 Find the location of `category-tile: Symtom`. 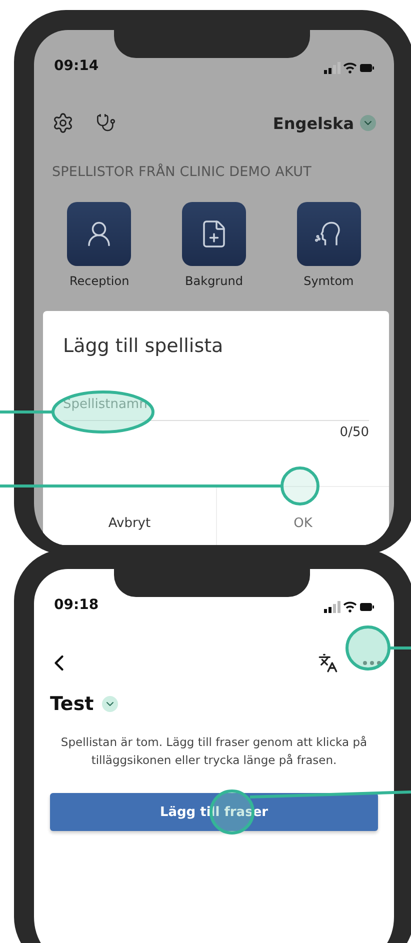

category-tile: Symtom is located at coordinates (328, 245).